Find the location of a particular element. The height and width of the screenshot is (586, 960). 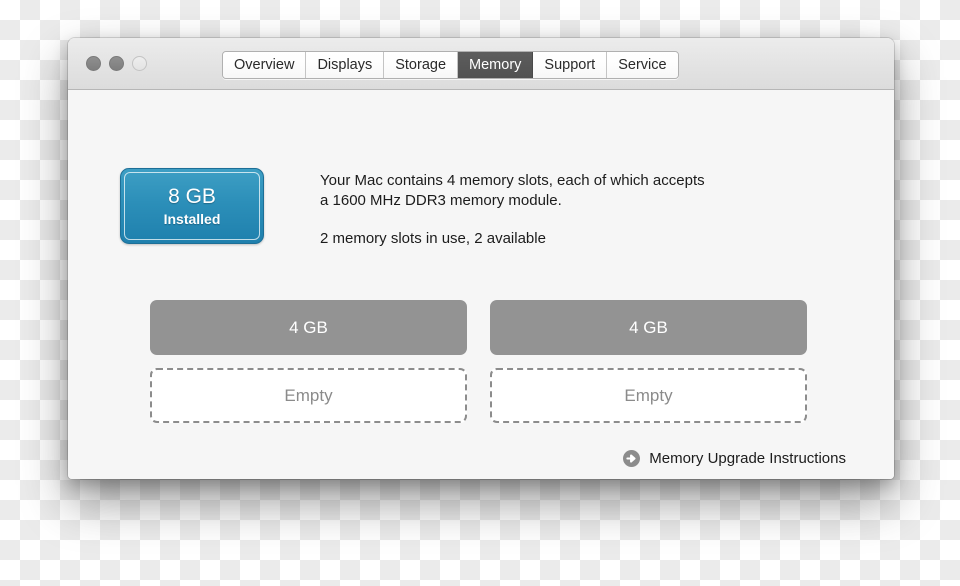

memory-slot-grid: 4 GB 4 GB Empty Empty is located at coordinates (480, 361).